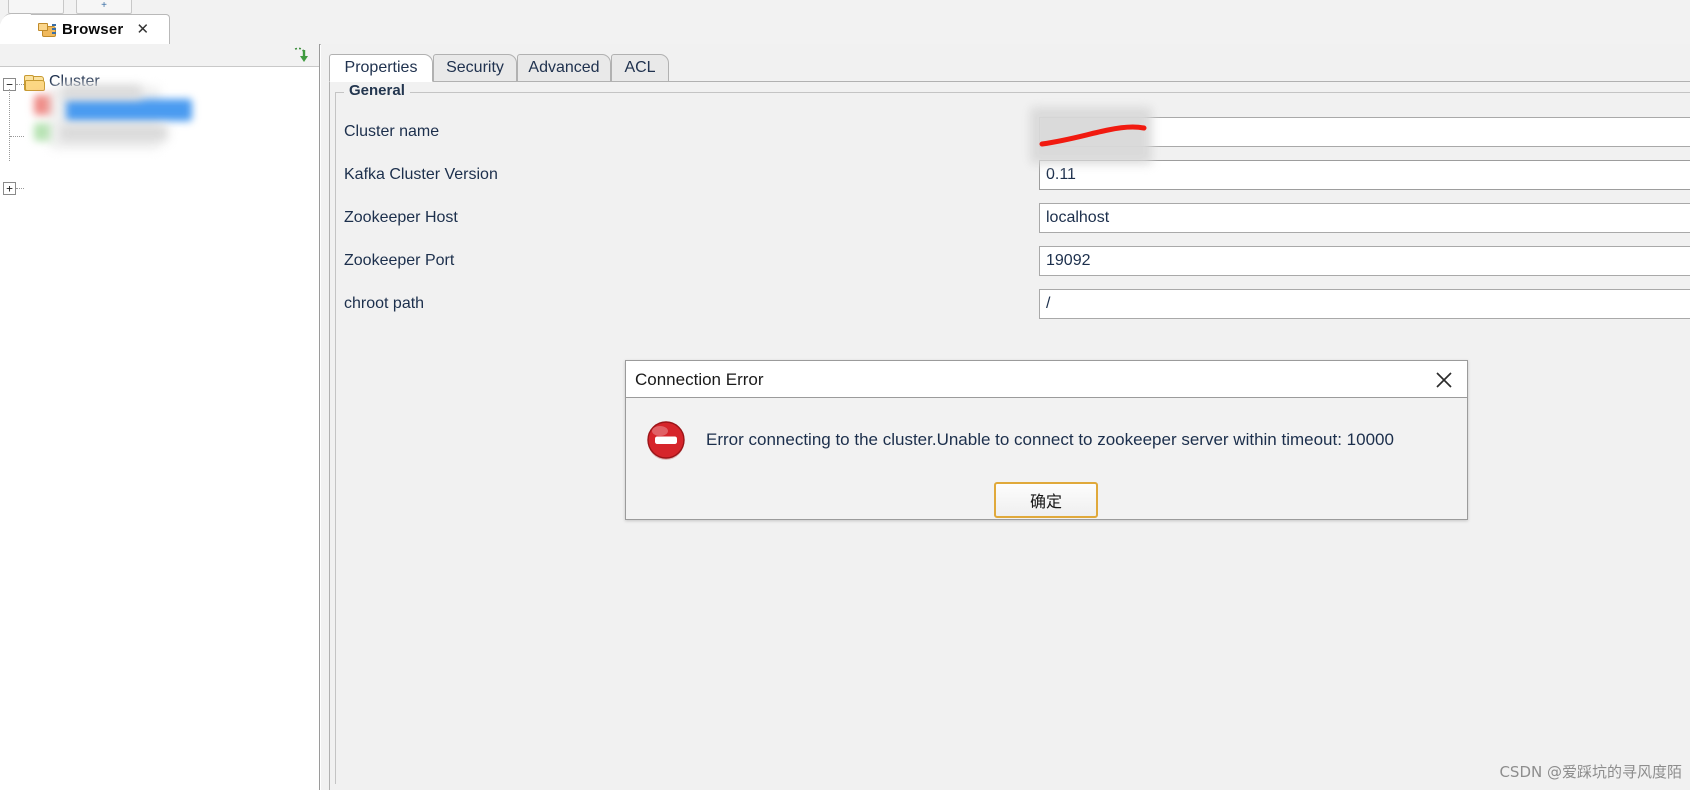 This screenshot has width=1690, height=790. Describe the element at coordinates (159, 55) in the screenshot. I see `tree-panel-header` at that location.